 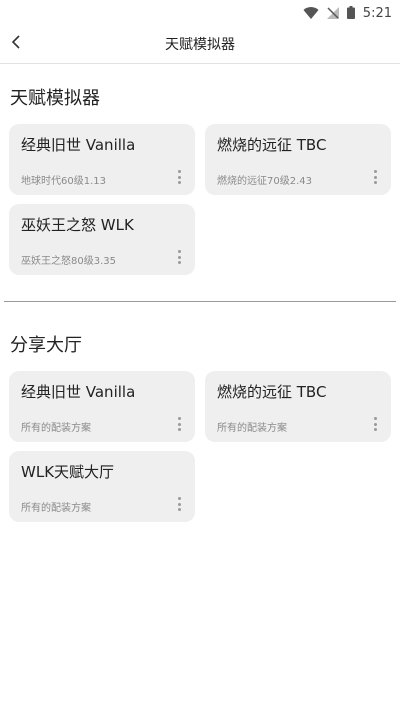 What do you see at coordinates (68, 261) in the screenshot?
I see `card-subtitle: 巫妖王之怒80级3.35` at bounding box center [68, 261].